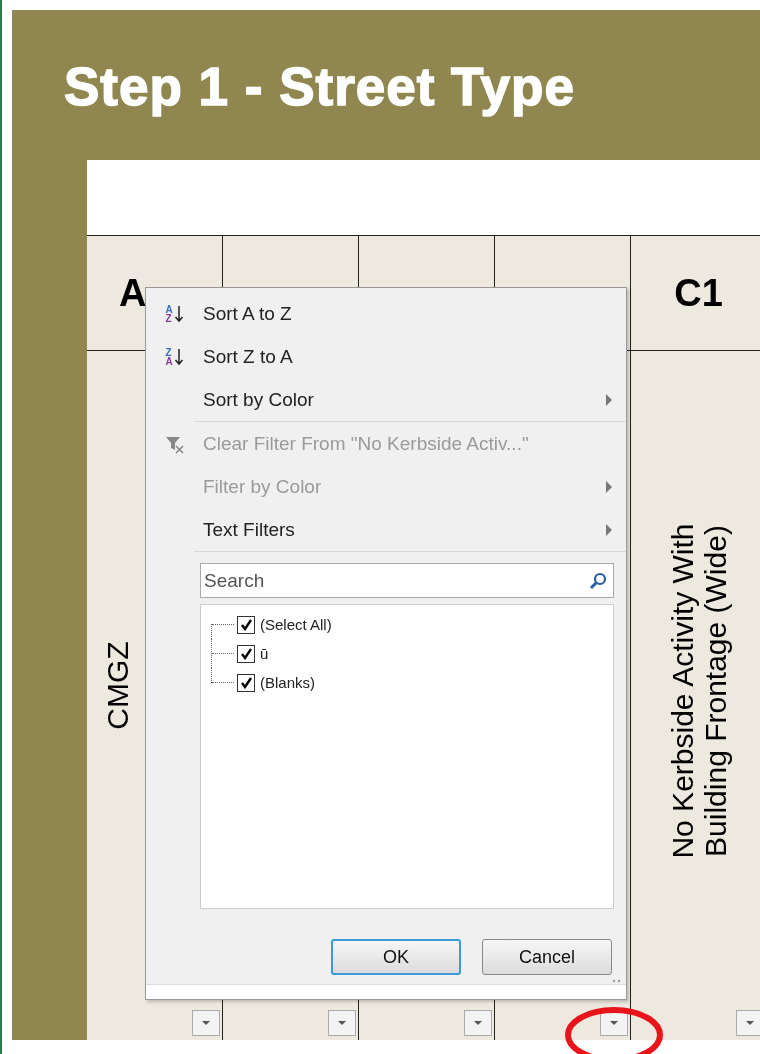 The height and width of the screenshot is (1054, 760). Describe the element at coordinates (296, 624) in the screenshot. I see `checkbox-label: (Select All)` at that location.